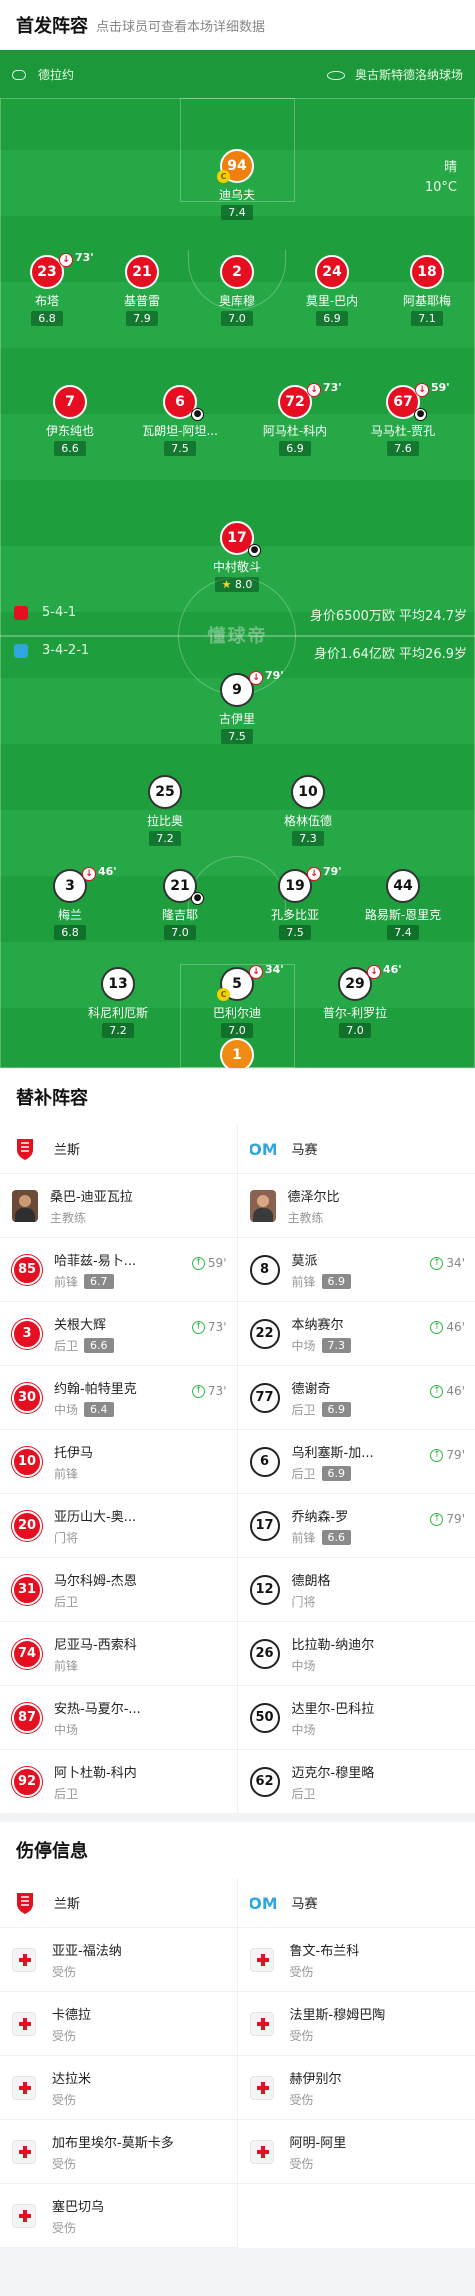 This screenshot has height=2296, width=475. What do you see at coordinates (118, 1718) in the screenshot?
I see `substitute-row: 87 安热-马夏尔-... 中场` at bounding box center [118, 1718].